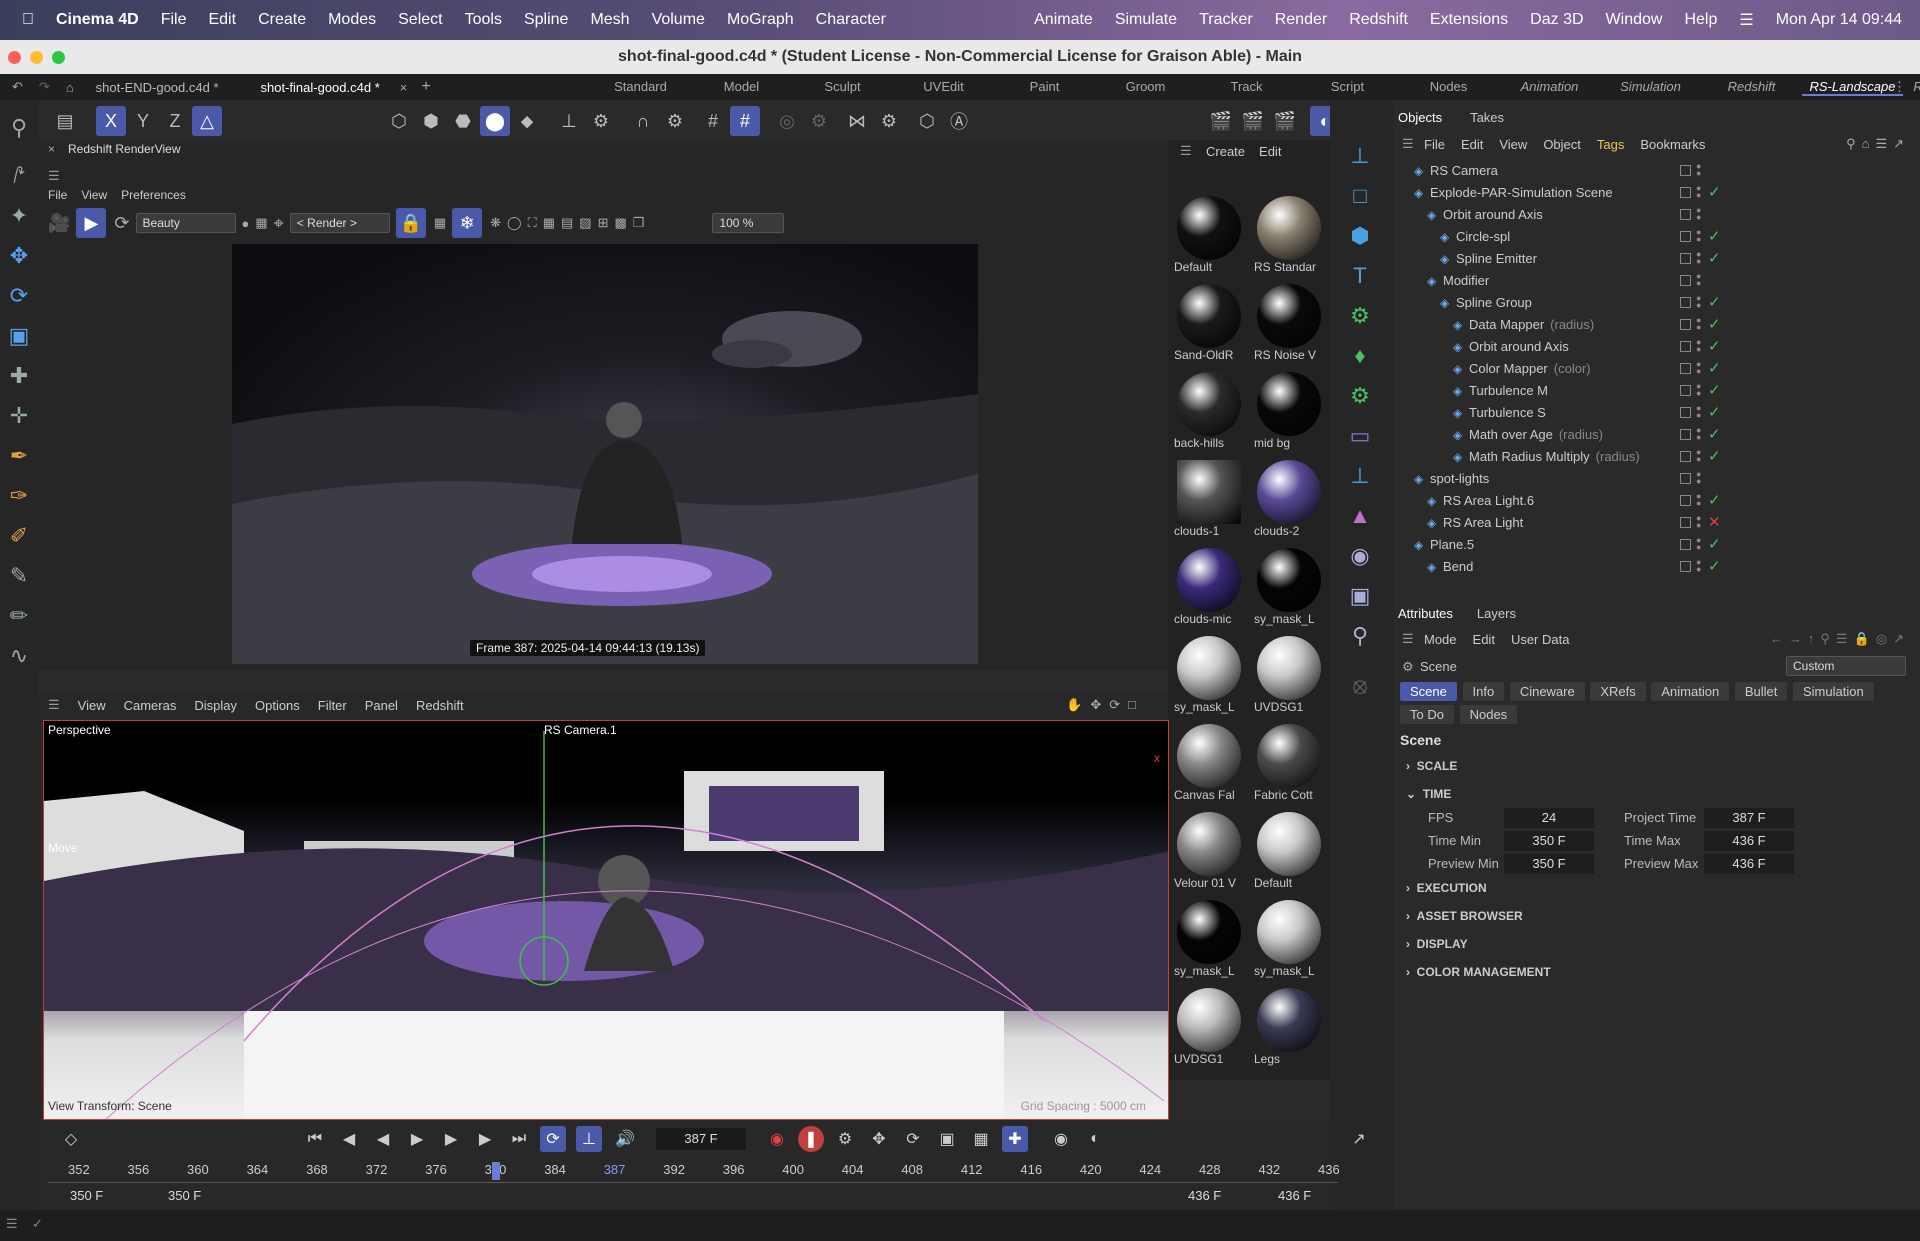 This screenshot has height=1241, width=1920. What do you see at coordinates (589, 1139) in the screenshot?
I see `range-icon: ⊥` at bounding box center [589, 1139].